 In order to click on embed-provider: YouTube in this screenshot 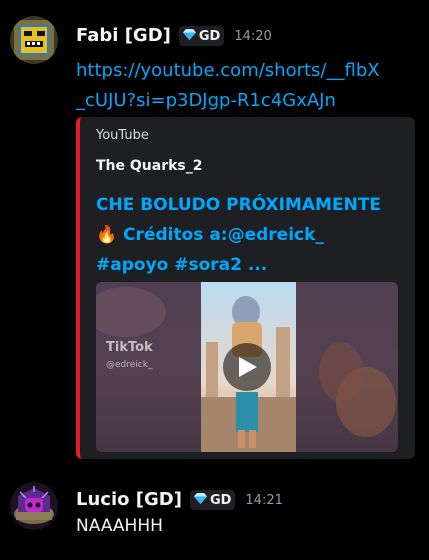, I will do `click(122, 135)`.